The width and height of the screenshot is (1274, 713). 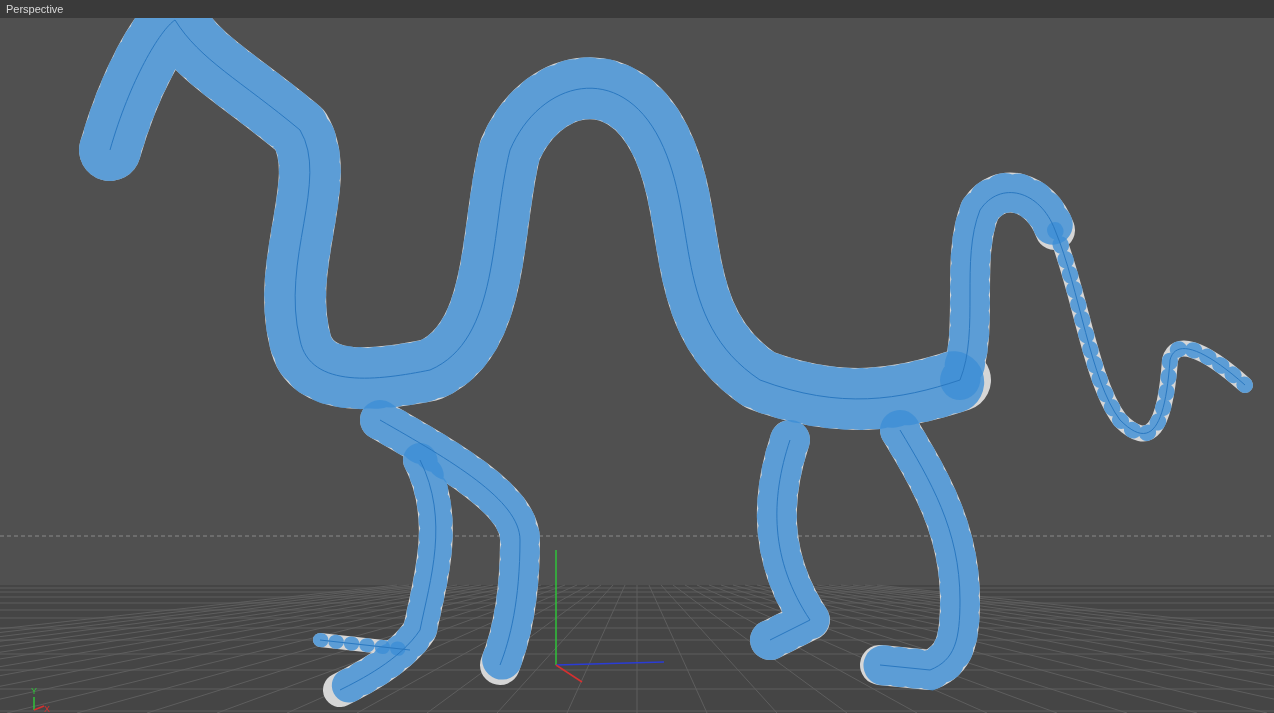 What do you see at coordinates (39, 703) in the screenshot?
I see `axis-gizmo-icon` at bounding box center [39, 703].